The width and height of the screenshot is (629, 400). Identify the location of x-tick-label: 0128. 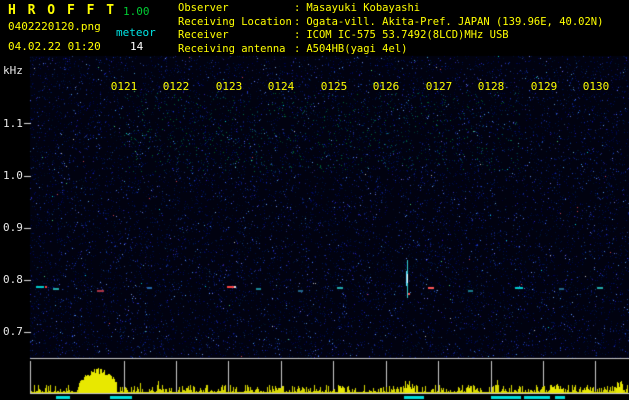
(491, 86).